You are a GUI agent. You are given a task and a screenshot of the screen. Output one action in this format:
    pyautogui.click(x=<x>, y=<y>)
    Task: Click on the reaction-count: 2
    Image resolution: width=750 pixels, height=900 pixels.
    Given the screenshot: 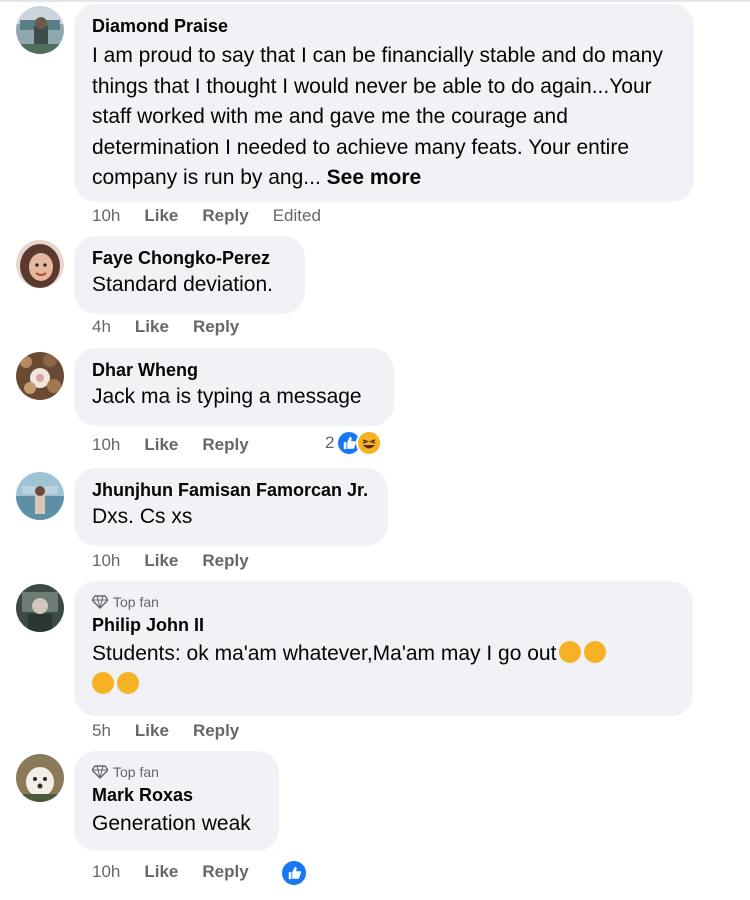 What is the action you would take?
    pyautogui.click(x=330, y=442)
    